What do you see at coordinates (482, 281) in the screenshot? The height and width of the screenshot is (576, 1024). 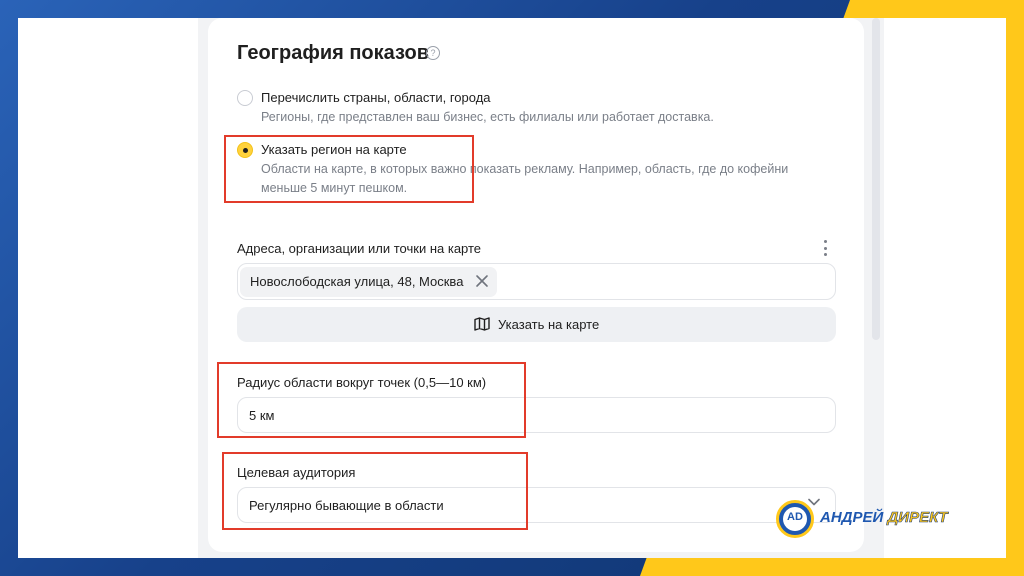 I see `close-icon` at bounding box center [482, 281].